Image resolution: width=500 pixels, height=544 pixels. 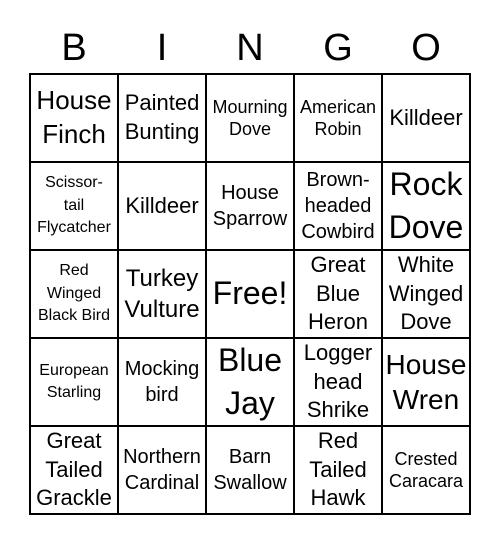 What do you see at coordinates (162, 118) in the screenshot?
I see `bingo-cell: Painted Bunting` at bounding box center [162, 118].